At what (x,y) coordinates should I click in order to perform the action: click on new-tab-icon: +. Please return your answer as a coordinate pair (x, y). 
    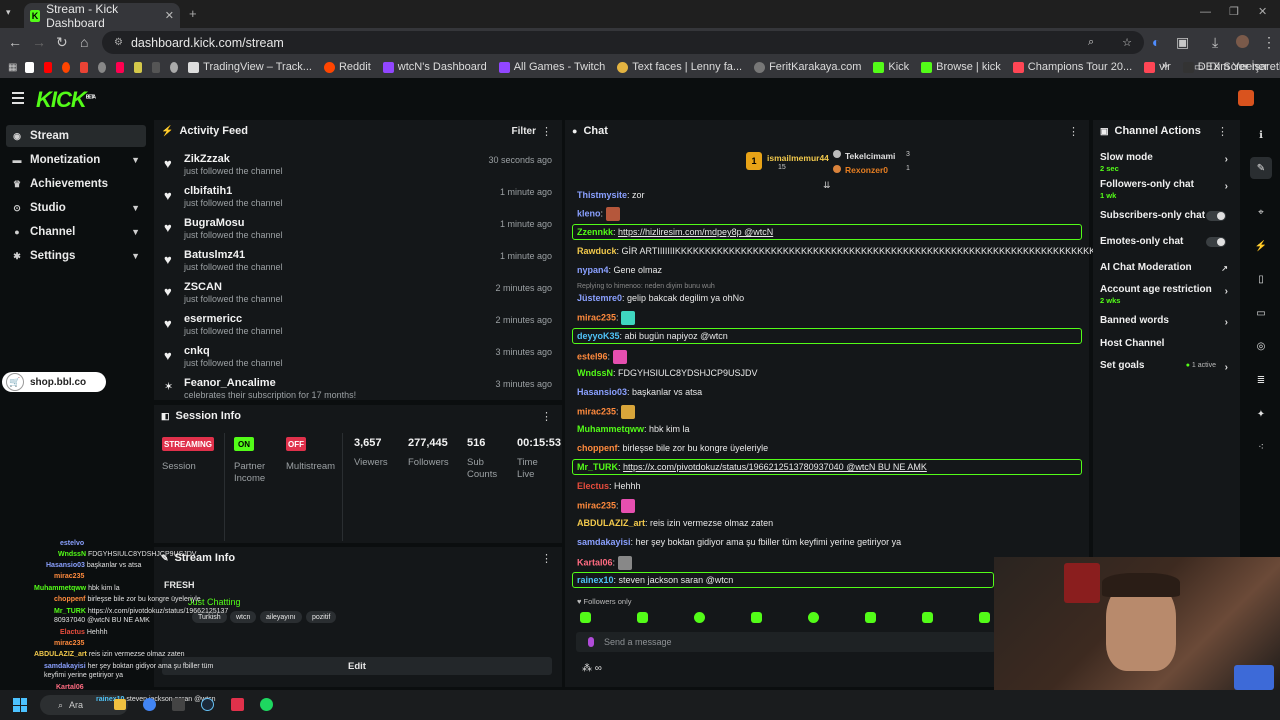
    Looking at the image, I should click on (193, 13).